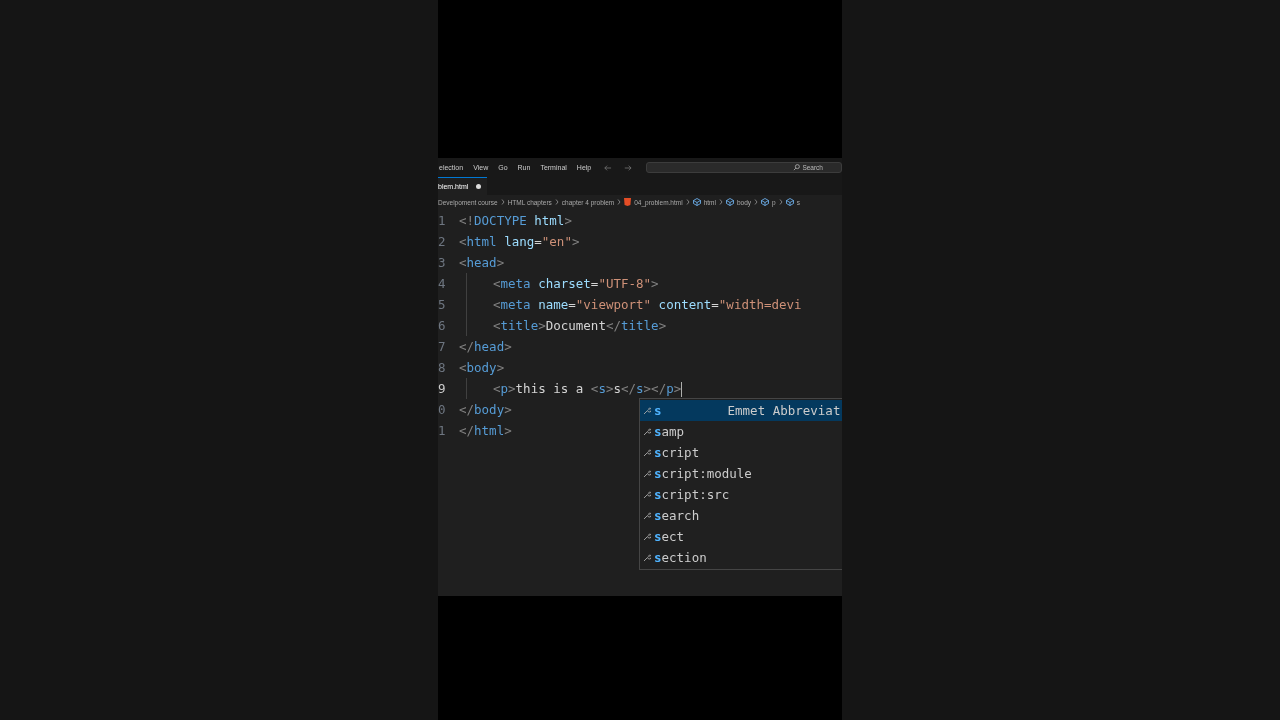  What do you see at coordinates (485, 409) in the screenshot?
I see `code-line: </body>` at bounding box center [485, 409].